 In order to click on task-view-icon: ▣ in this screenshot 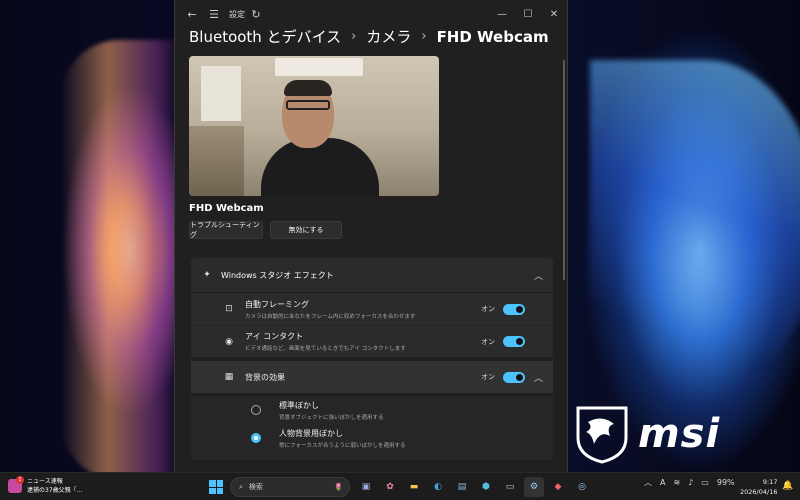, I will do `click(366, 487)`.